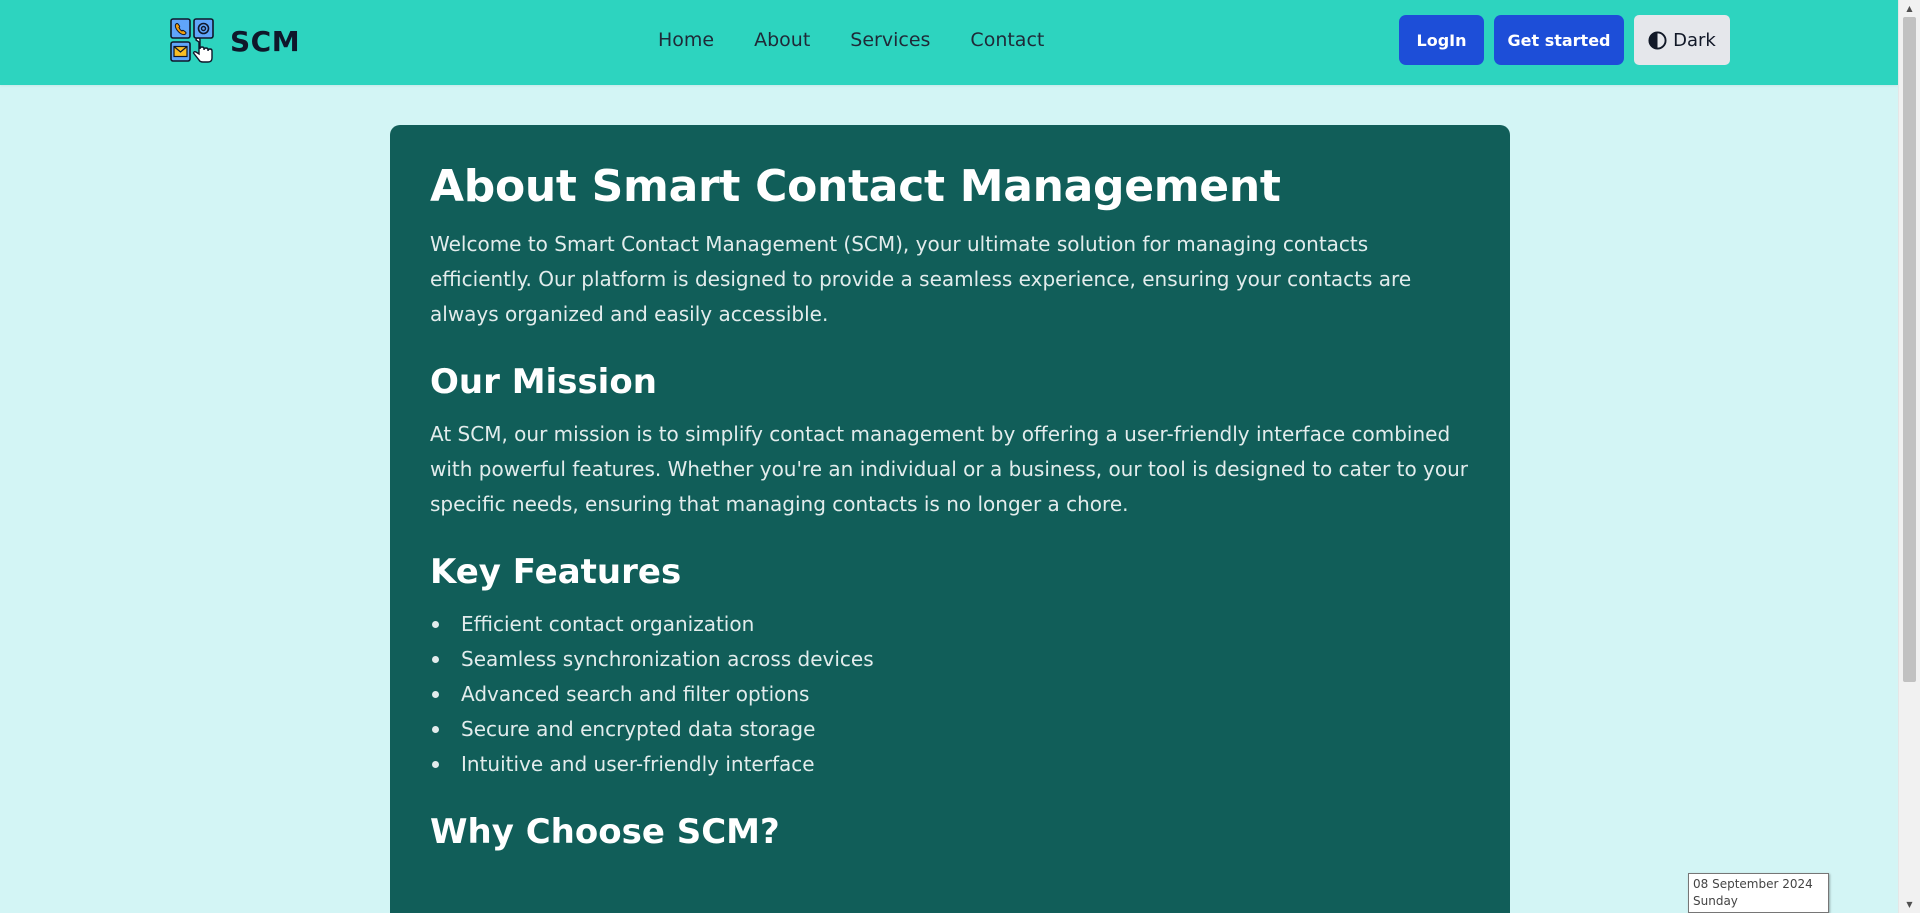  Describe the element at coordinates (1715, 901) in the screenshot. I see `tooltip-day: Sunday` at that location.